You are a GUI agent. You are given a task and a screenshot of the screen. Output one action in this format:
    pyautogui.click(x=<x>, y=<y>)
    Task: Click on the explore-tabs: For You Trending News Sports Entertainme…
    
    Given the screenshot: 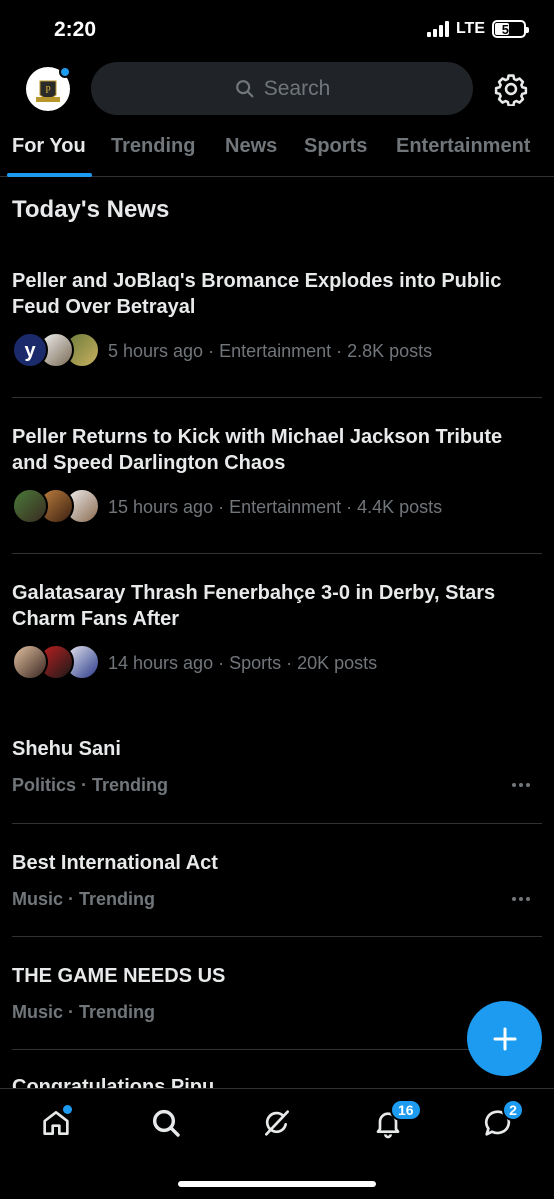 What is the action you would take?
    pyautogui.click(x=277, y=148)
    